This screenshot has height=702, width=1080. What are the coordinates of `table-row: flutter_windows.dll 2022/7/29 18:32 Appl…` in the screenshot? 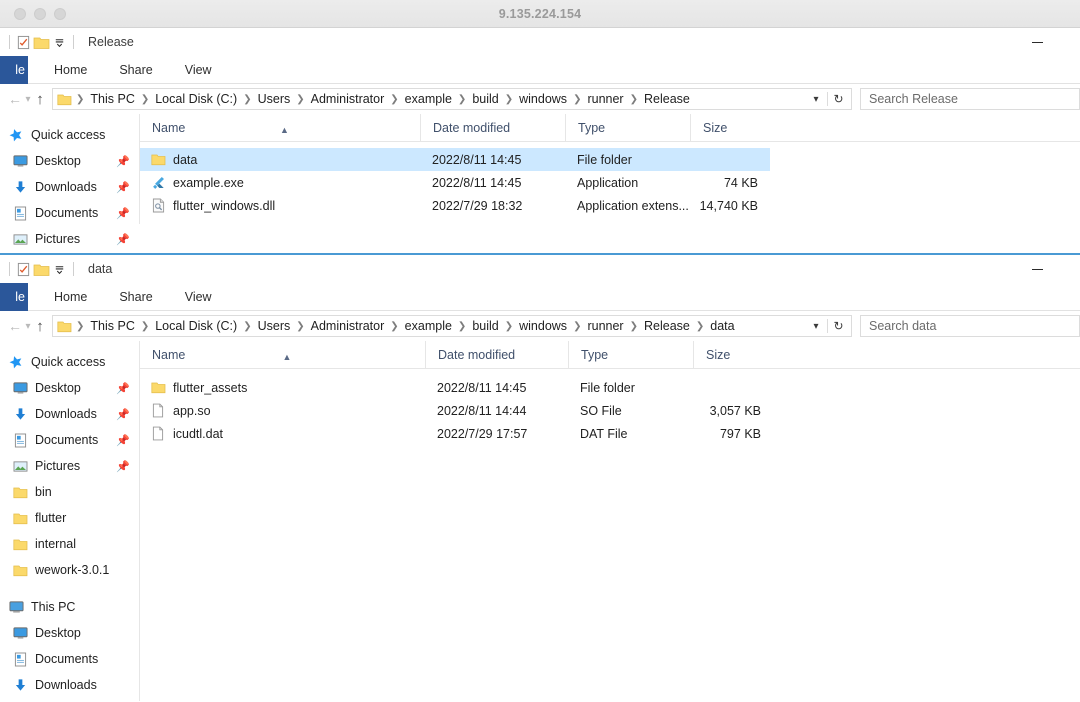 It's located at (455, 205).